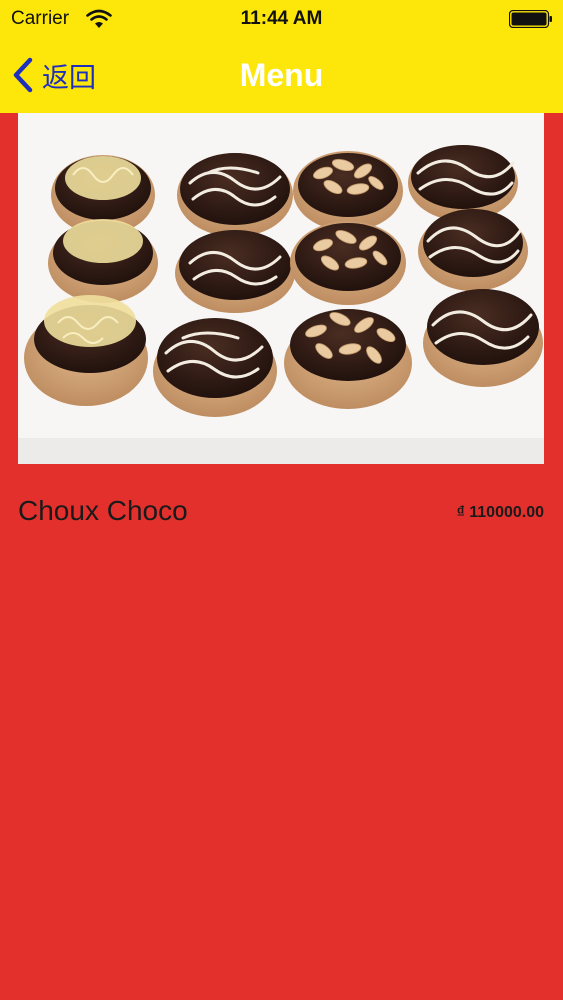 This screenshot has width=563, height=1000. I want to click on header: Carrier 11:44 AM 返回 Menu, so click(281, 56).